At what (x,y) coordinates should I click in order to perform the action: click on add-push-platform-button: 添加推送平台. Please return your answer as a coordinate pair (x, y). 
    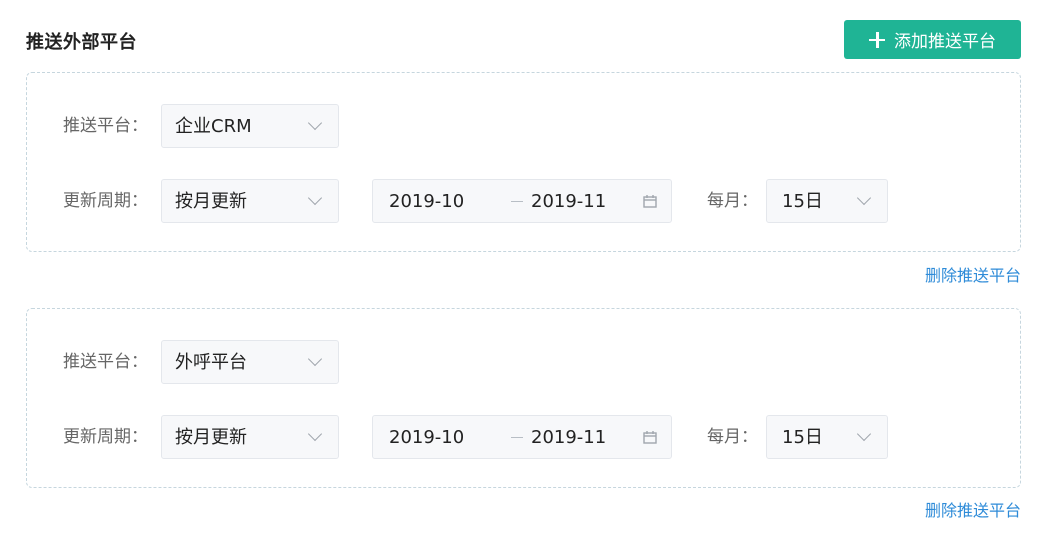
    Looking at the image, I should click on (932, 39).